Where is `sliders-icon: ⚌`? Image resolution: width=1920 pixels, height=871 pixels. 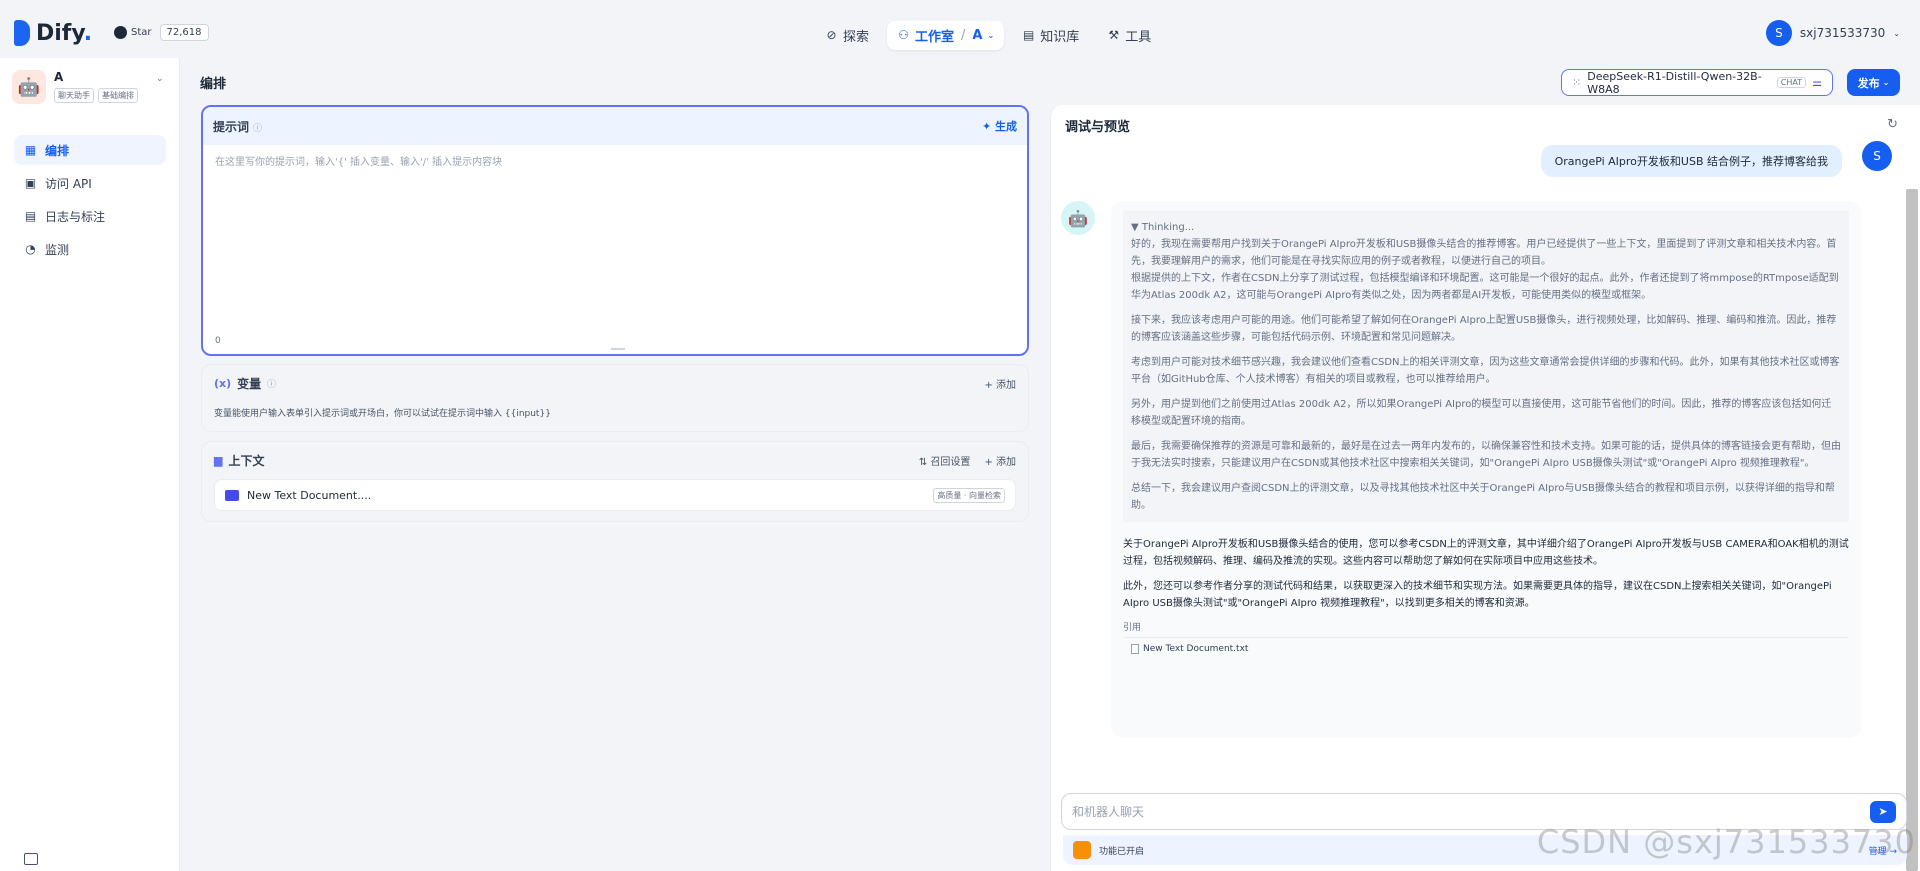 sliders-icon: ⚌ is located at coordinates (1817, 82).